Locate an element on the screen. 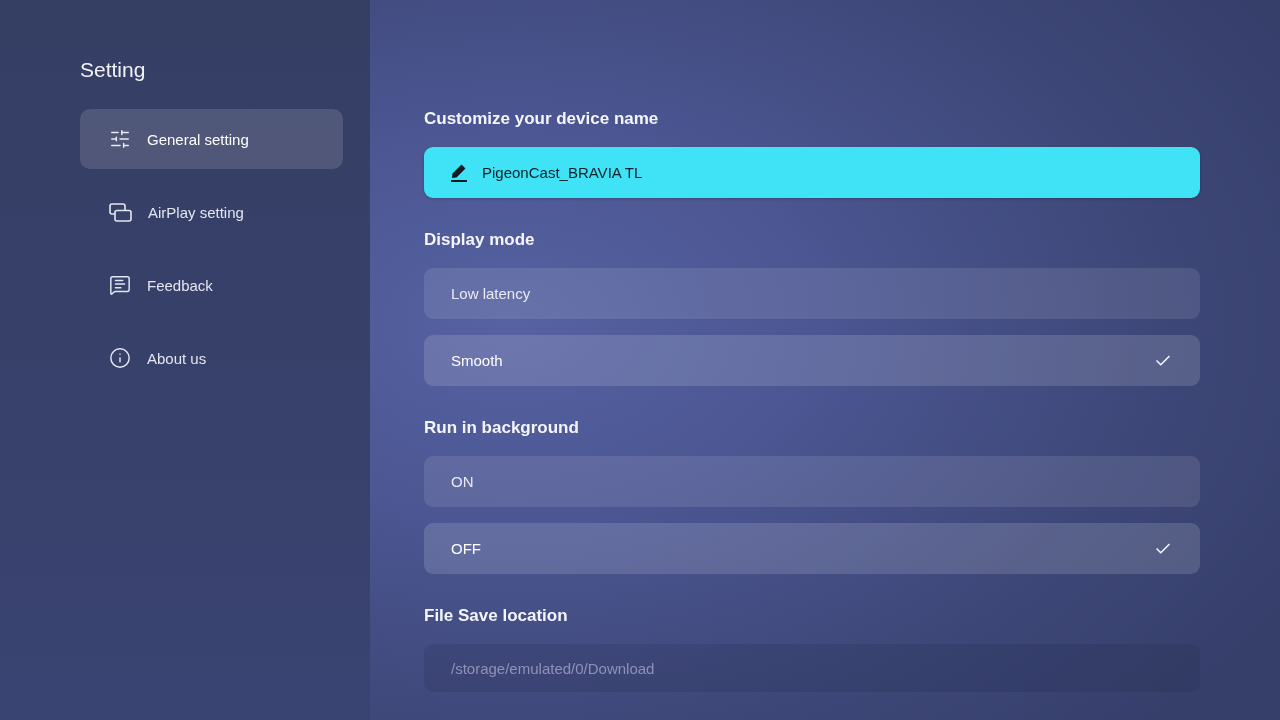 The image size is (1280, 720). section-title: Run in background is located at coordinates (502, 428).